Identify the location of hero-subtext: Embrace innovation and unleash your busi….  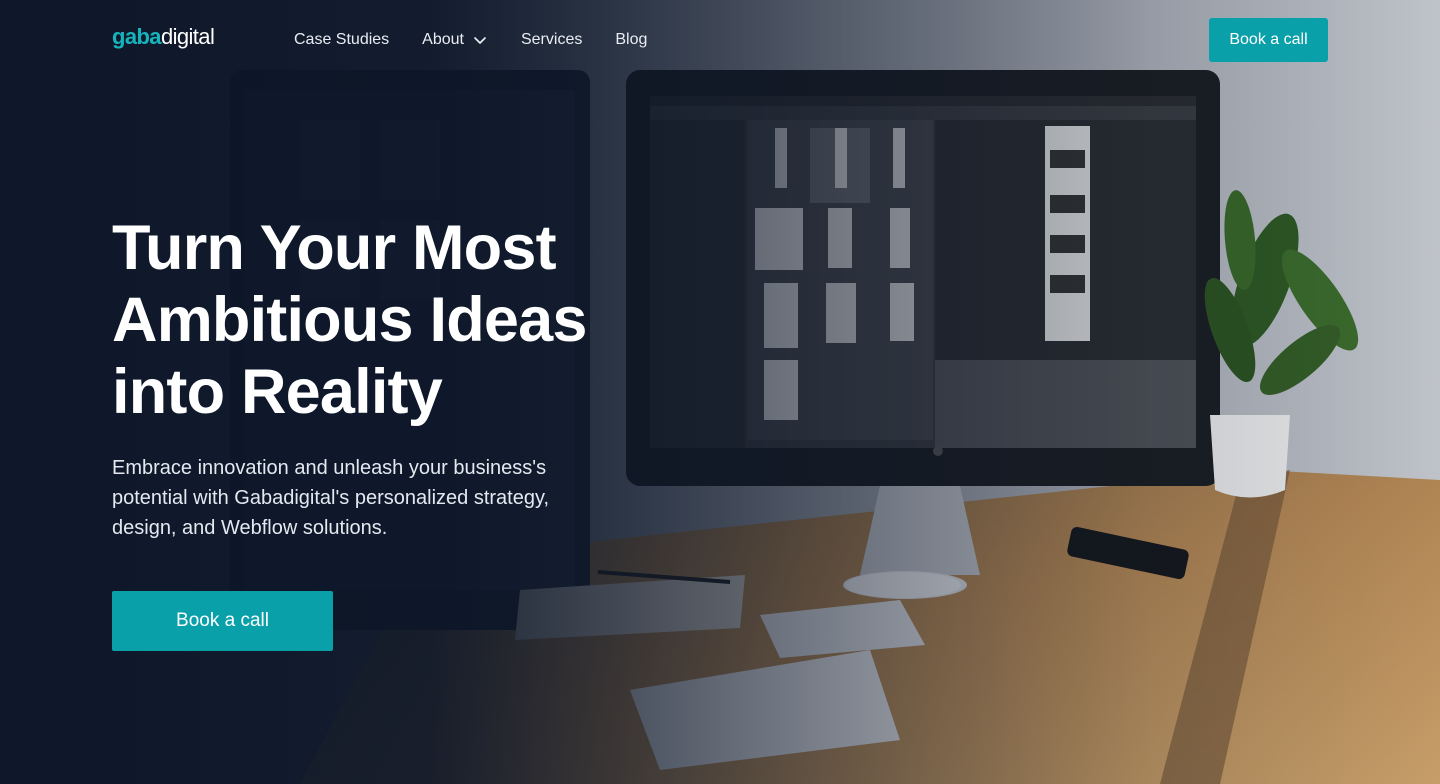
(331, 498).